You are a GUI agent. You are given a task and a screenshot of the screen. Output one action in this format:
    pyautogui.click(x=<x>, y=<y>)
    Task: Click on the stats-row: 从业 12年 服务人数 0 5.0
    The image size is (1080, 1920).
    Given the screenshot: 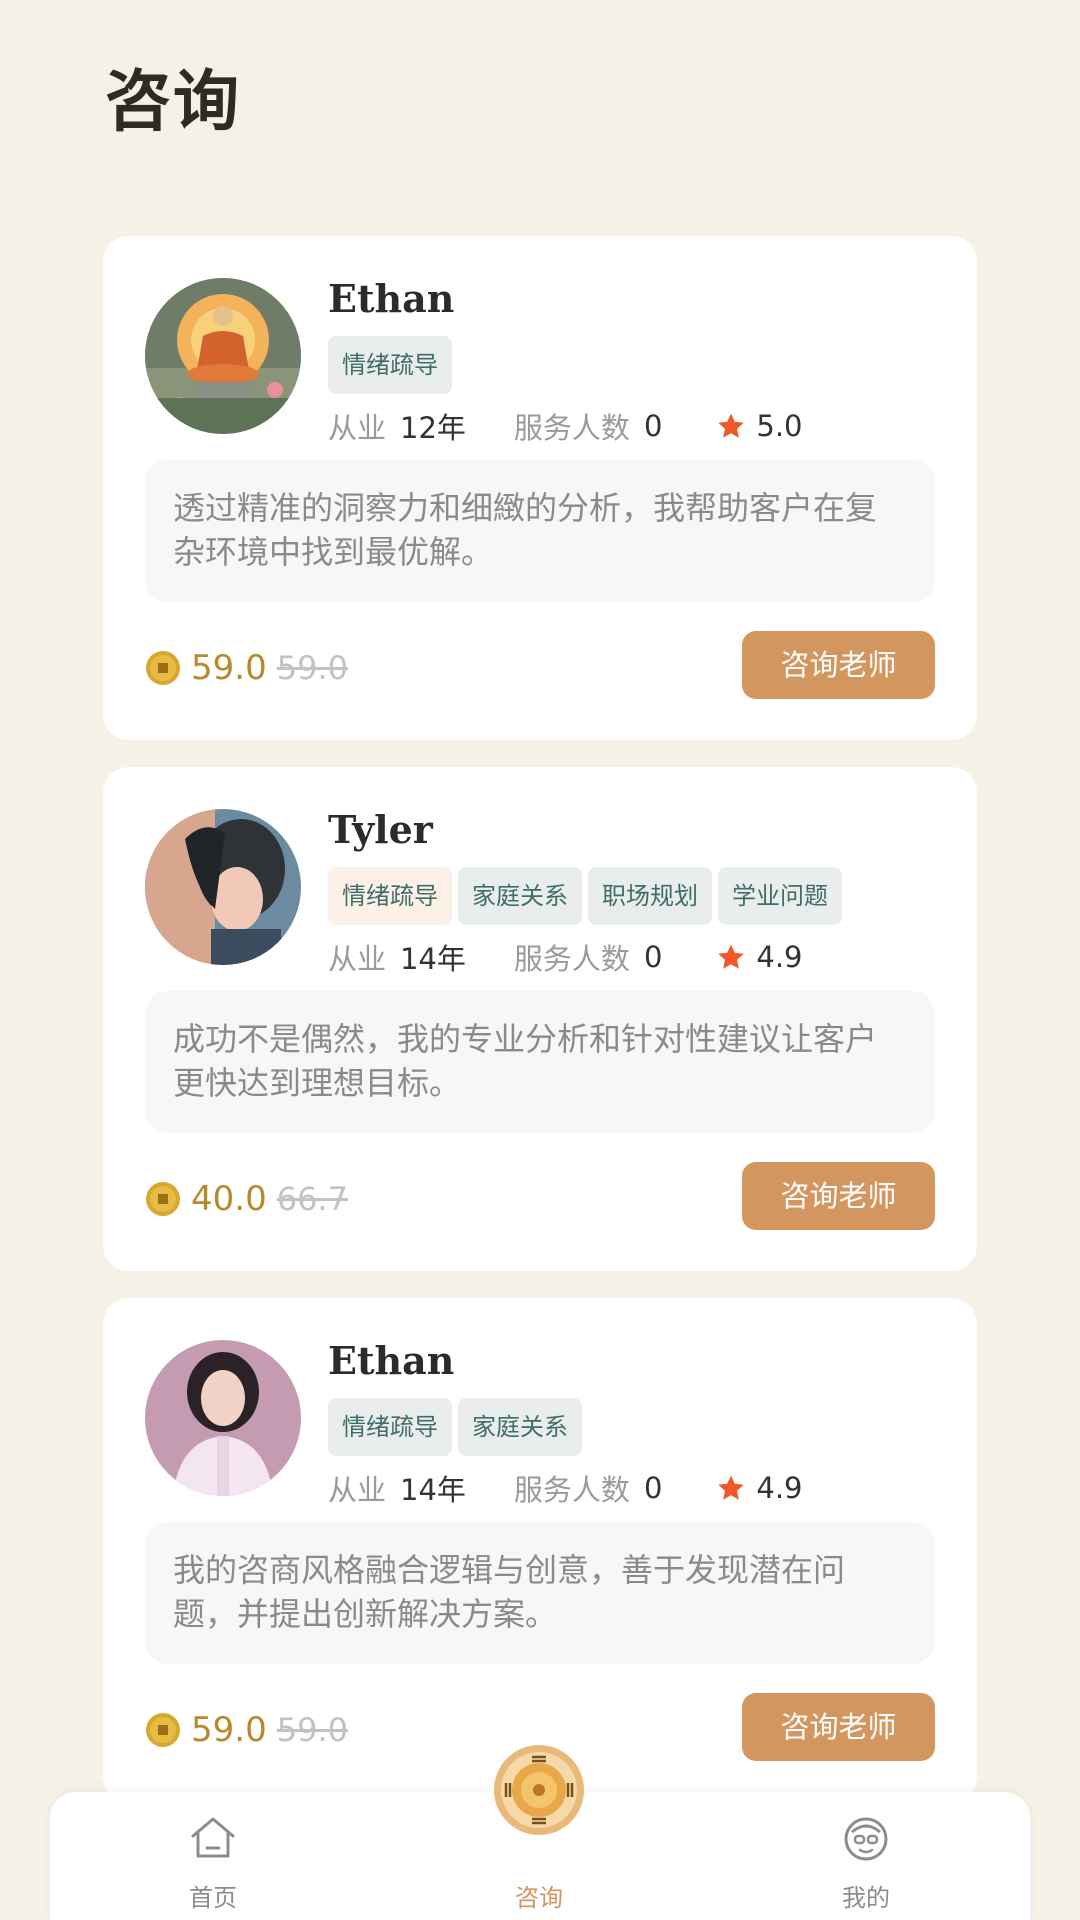 What is the action you would take?
    pyautogui.click(x=565, y=426)
    